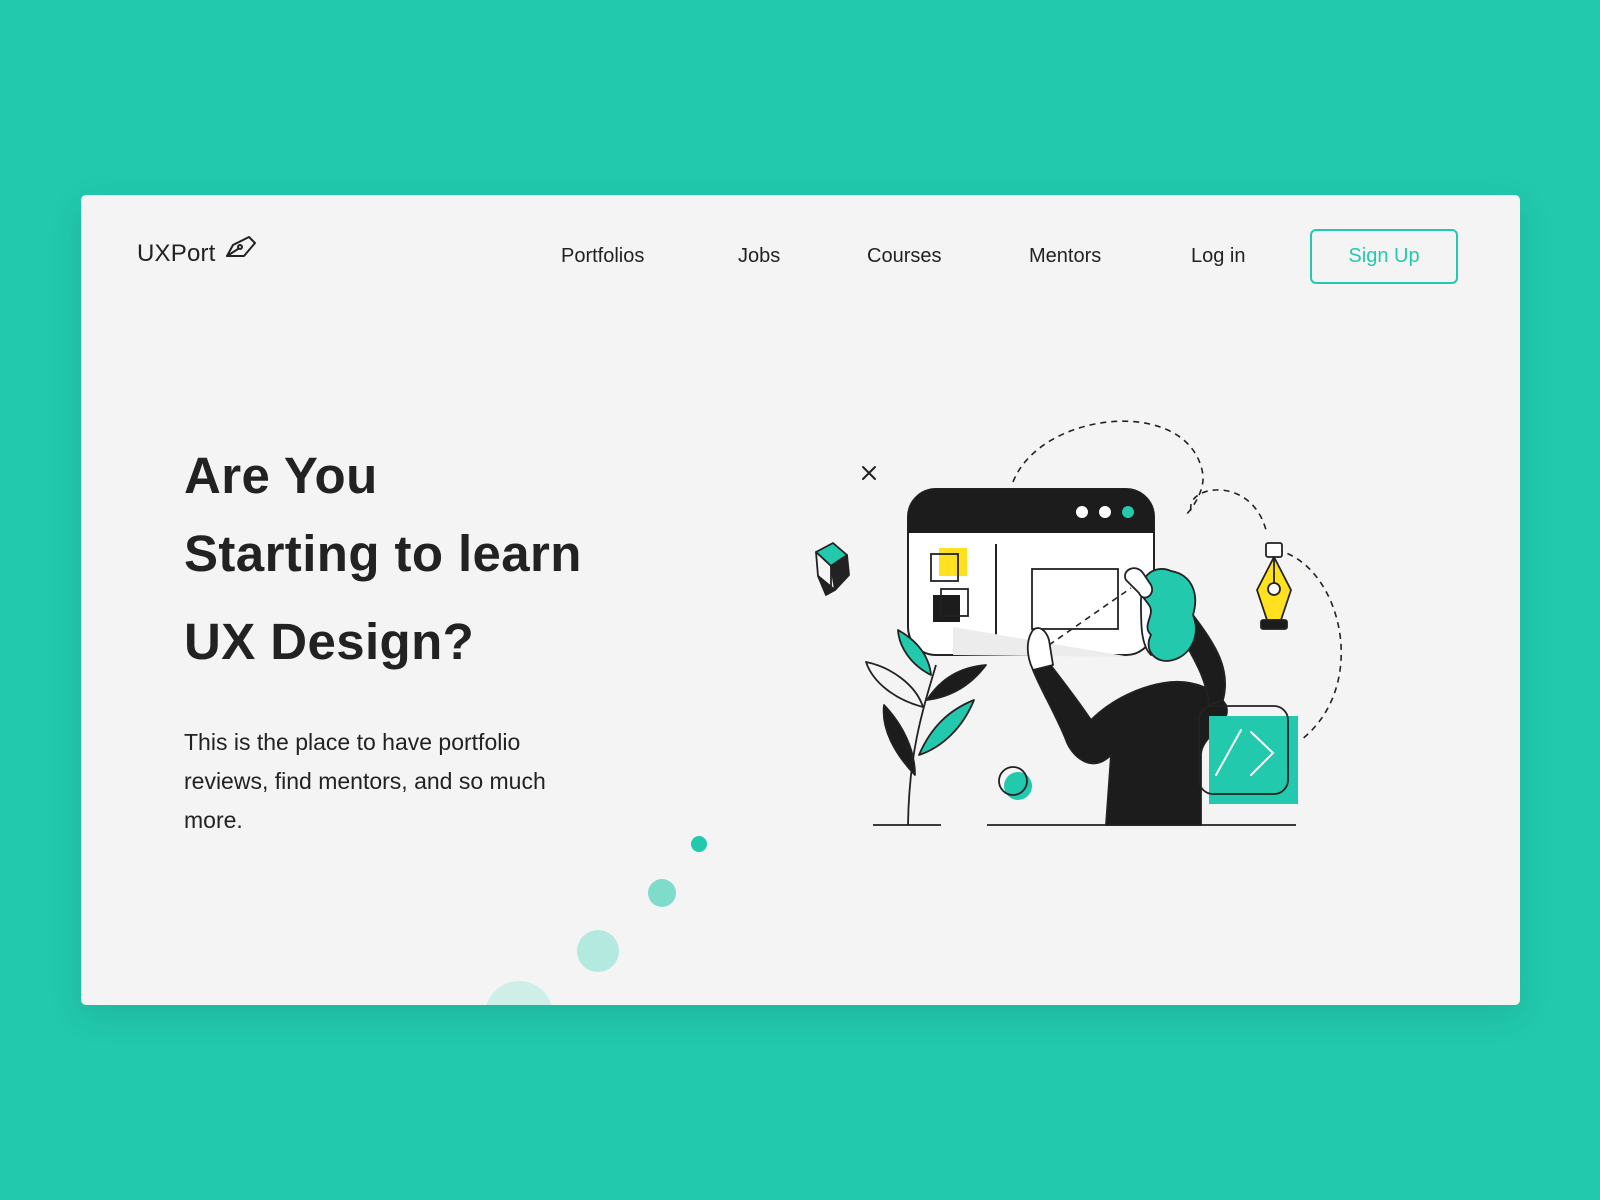  What do you see at coordinates (1274, 586) in the screenshot?
I see `pen-nib-tool-icon` at bounding box center [1274, 586].